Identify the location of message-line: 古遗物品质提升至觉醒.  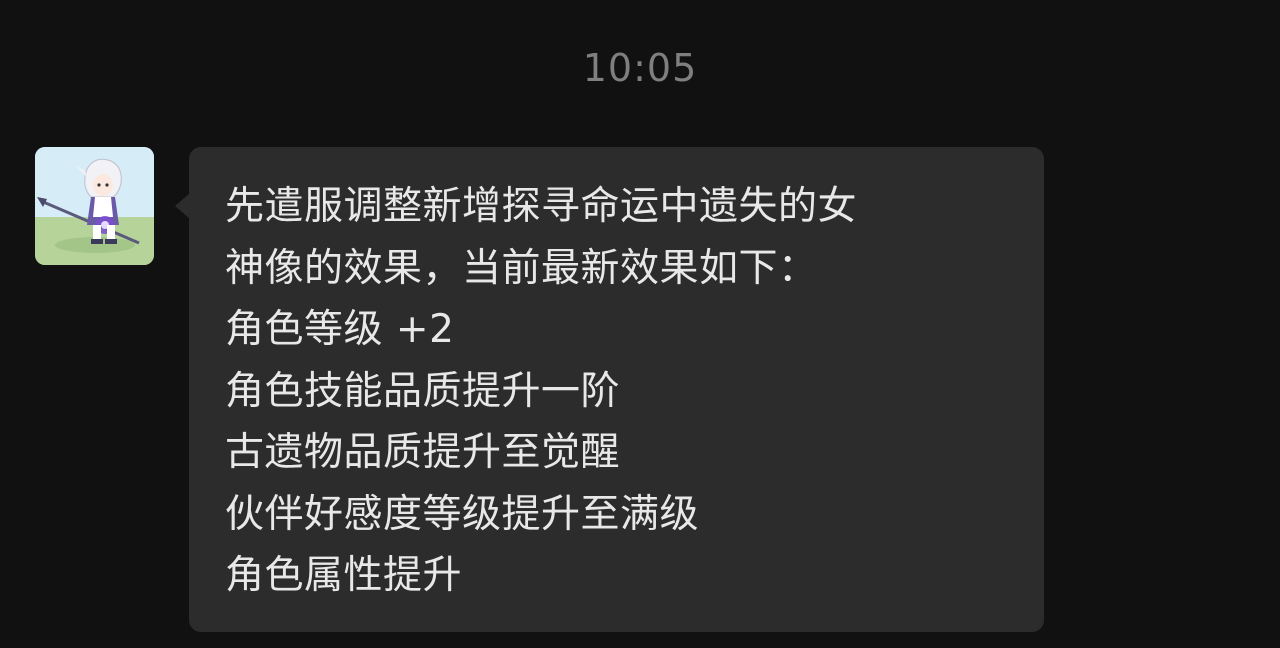
(423, 452).